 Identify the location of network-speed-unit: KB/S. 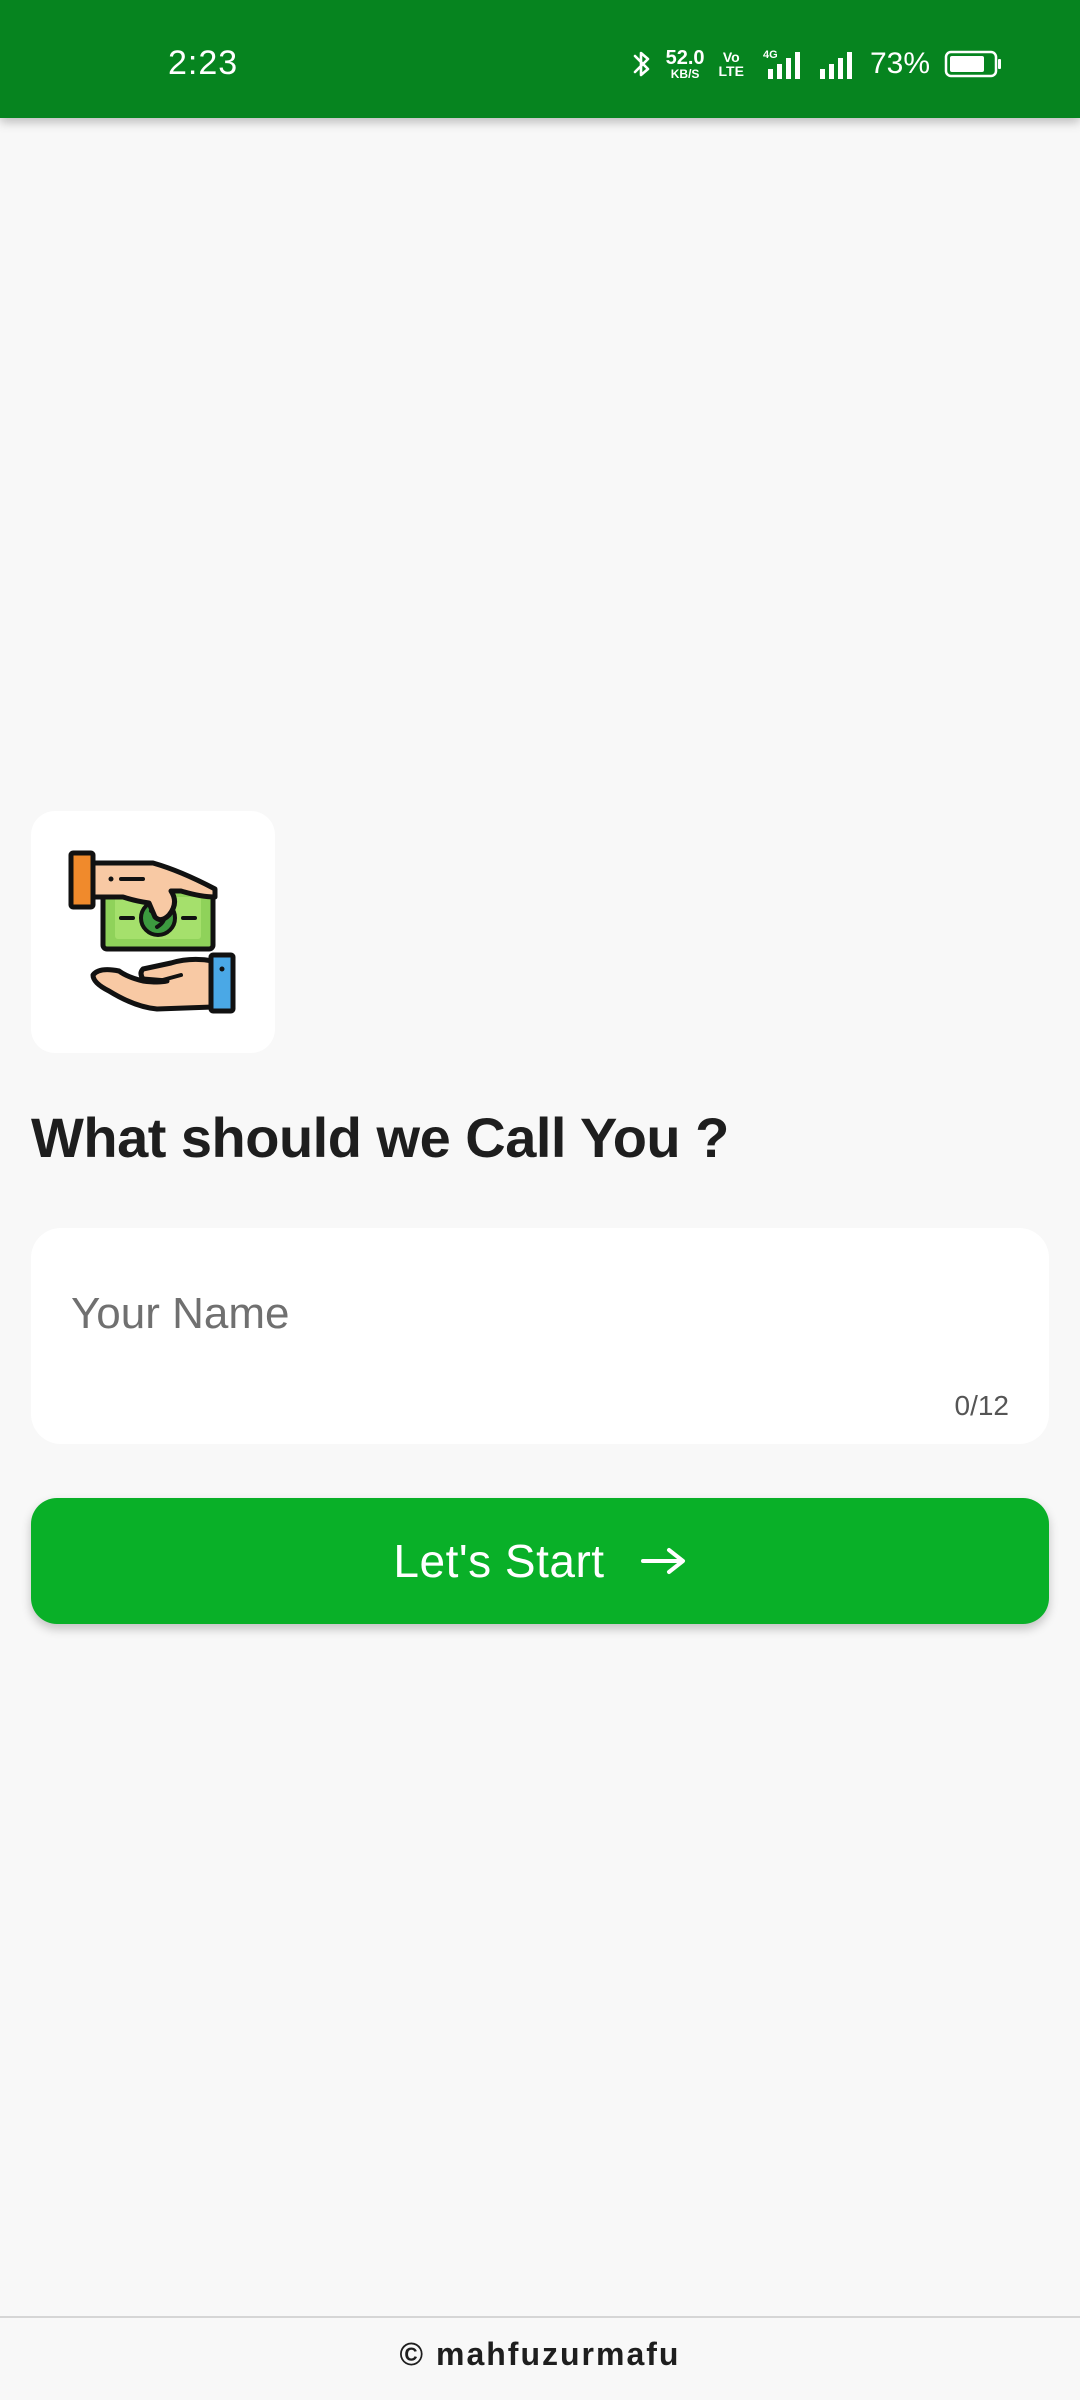
(685, 74).